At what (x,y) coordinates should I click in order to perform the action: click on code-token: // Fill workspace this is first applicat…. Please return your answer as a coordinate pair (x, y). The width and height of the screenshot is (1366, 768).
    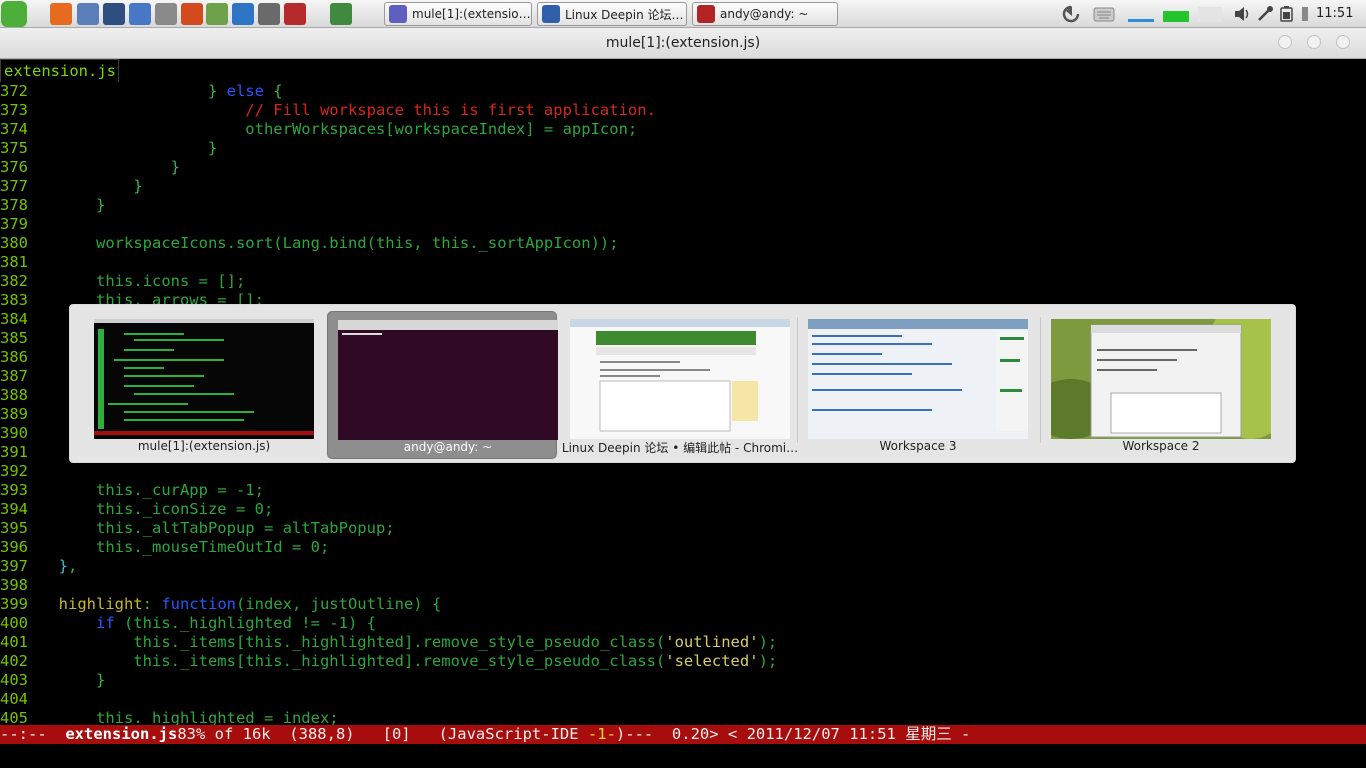
    Looking at the image, I should click on (348, 110).